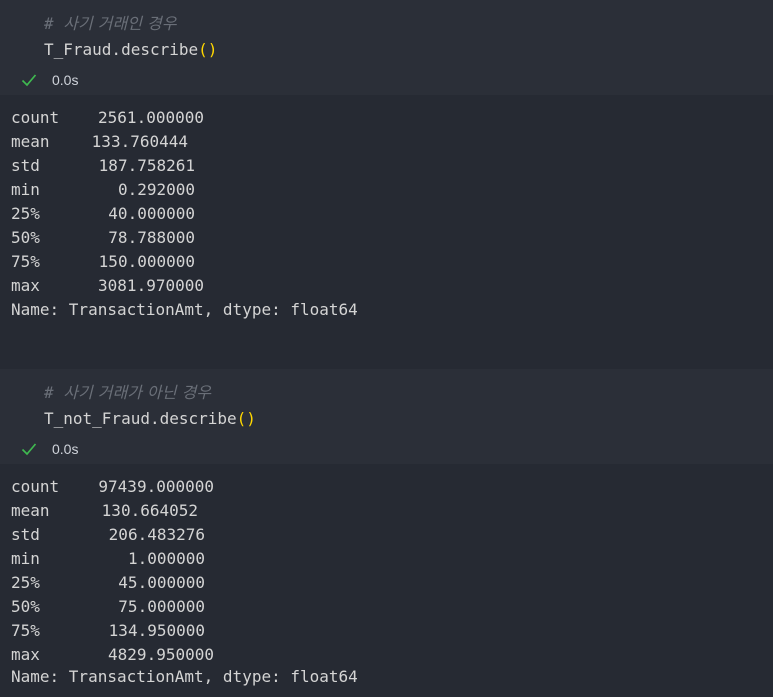  What do you see at coordinates (108, 558) in the screenshot?
I see `output-row: min 1.000000` at bounding box center [108, 558].